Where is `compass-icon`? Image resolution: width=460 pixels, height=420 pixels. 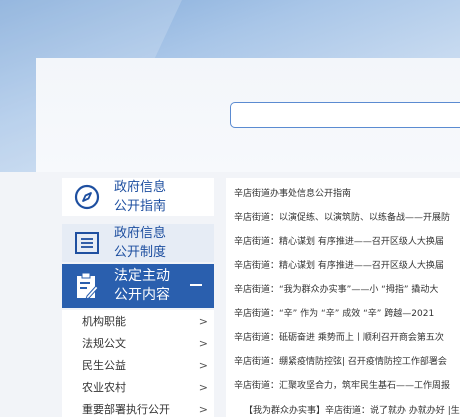 compass-icon is located at coordinates (87, 197).